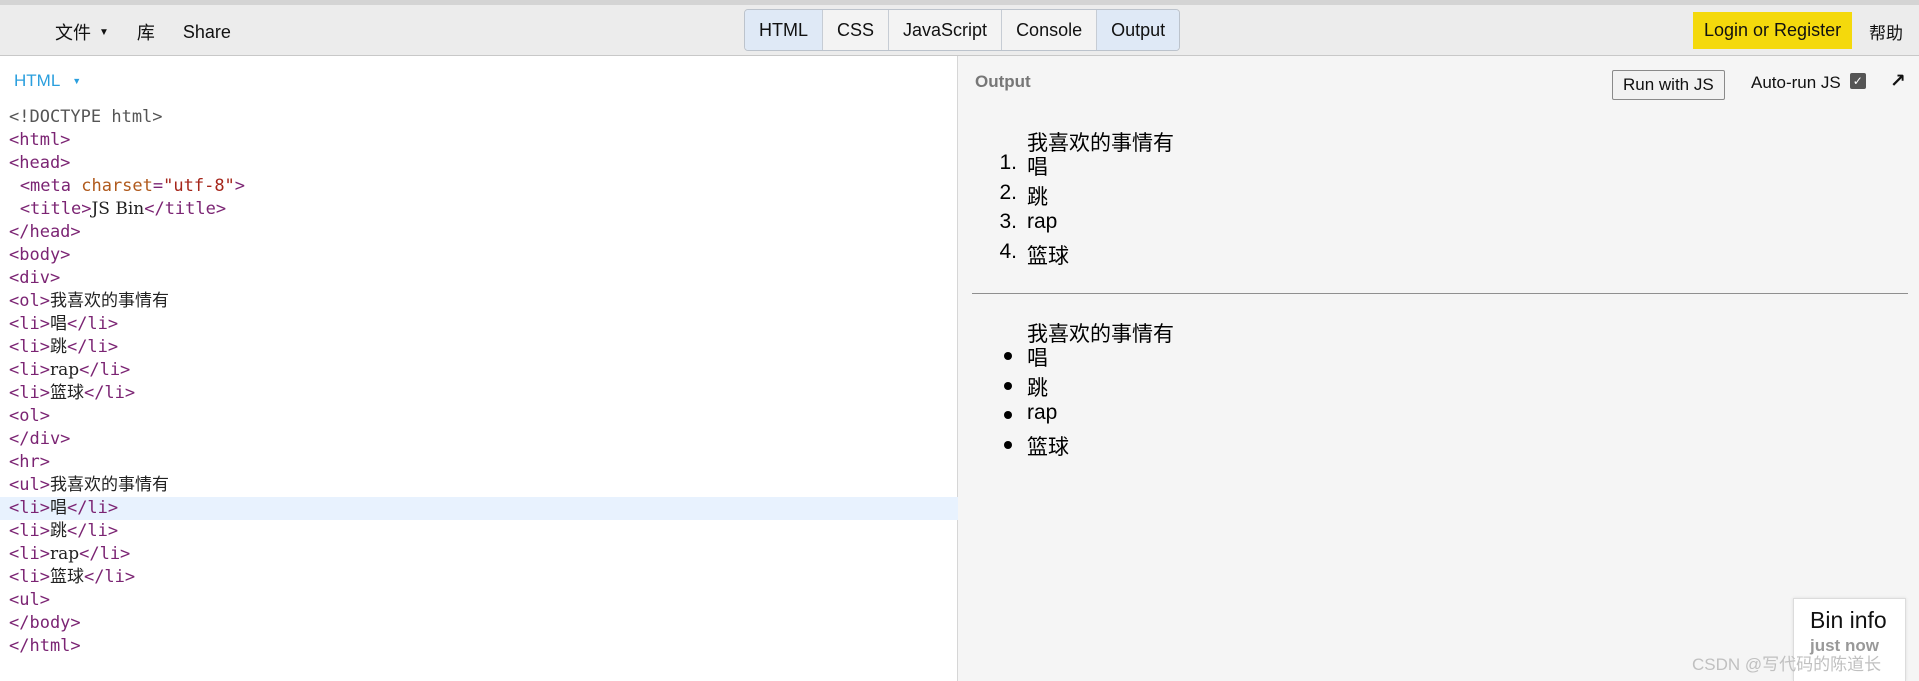 This screenshot has height=681, width=1919. What do you see at coordinates (1008, 192) in the screenshot?
I see `ordered-list-marker: 2.` at bounding box center [1008, 192].